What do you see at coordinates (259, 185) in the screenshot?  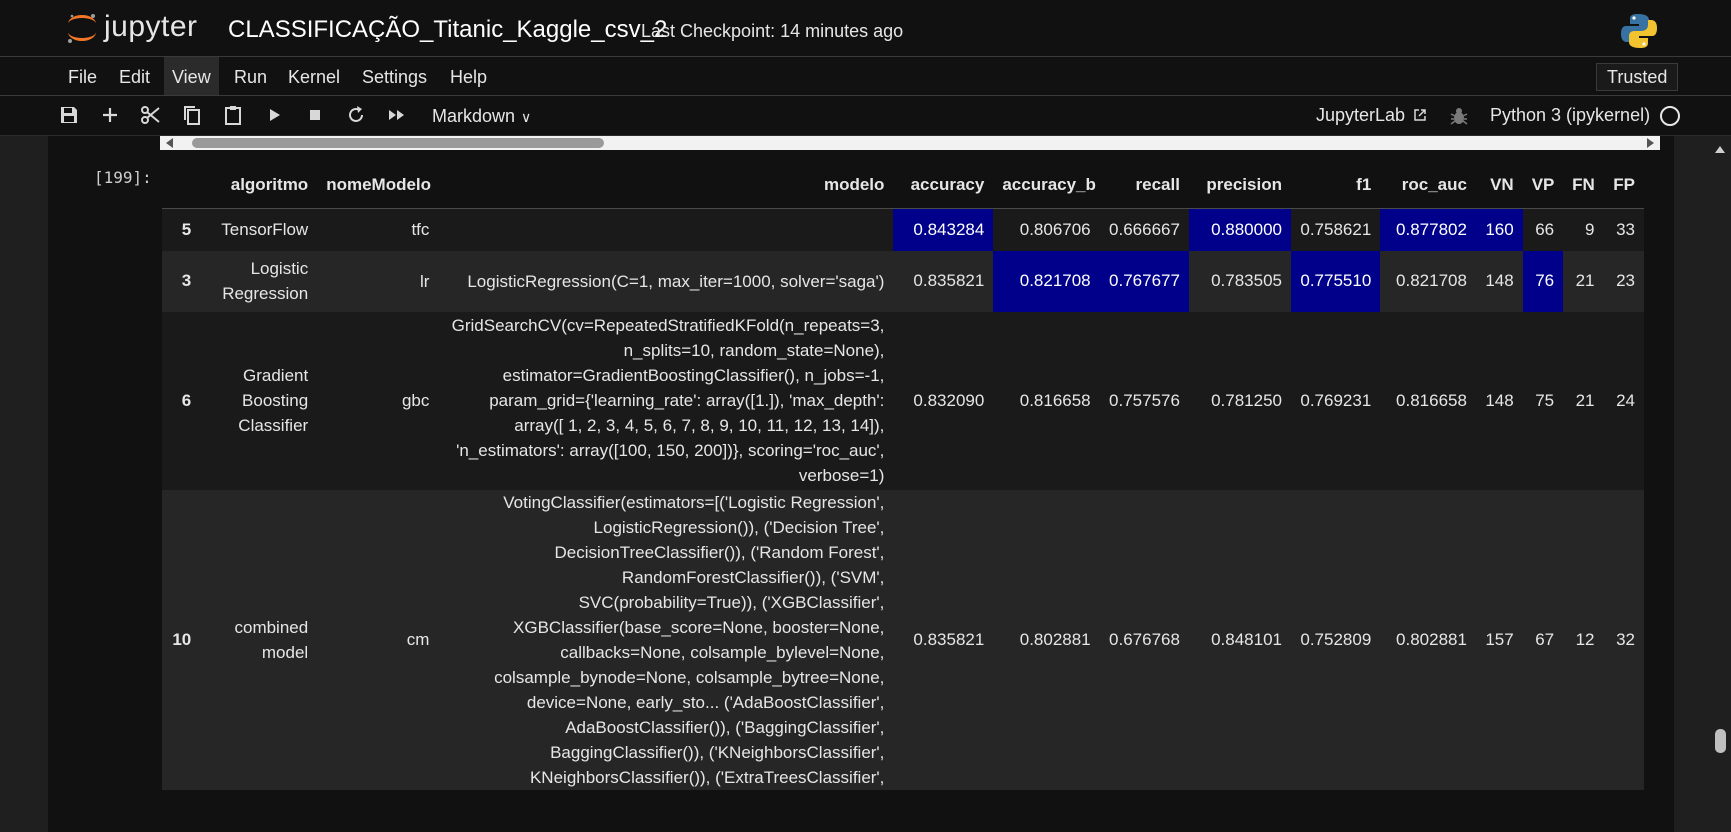 I see `column-header: algoritmo` at bounding box center [259, 185].